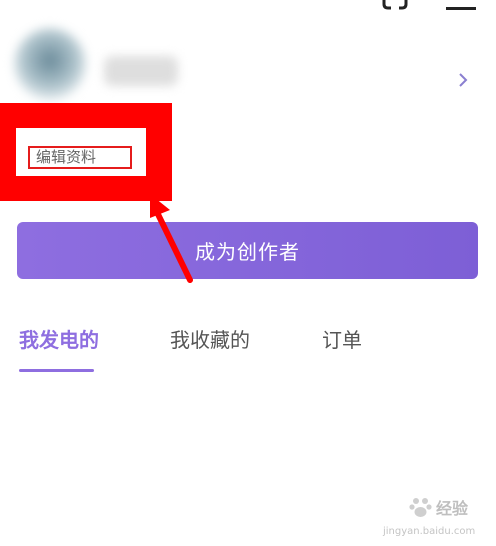 The height and width of the screenshot is (546, 496). Describe the element at coordinates (59, 340) in the screenshot. I see `tab-my-powered: 我发电的` at that location.